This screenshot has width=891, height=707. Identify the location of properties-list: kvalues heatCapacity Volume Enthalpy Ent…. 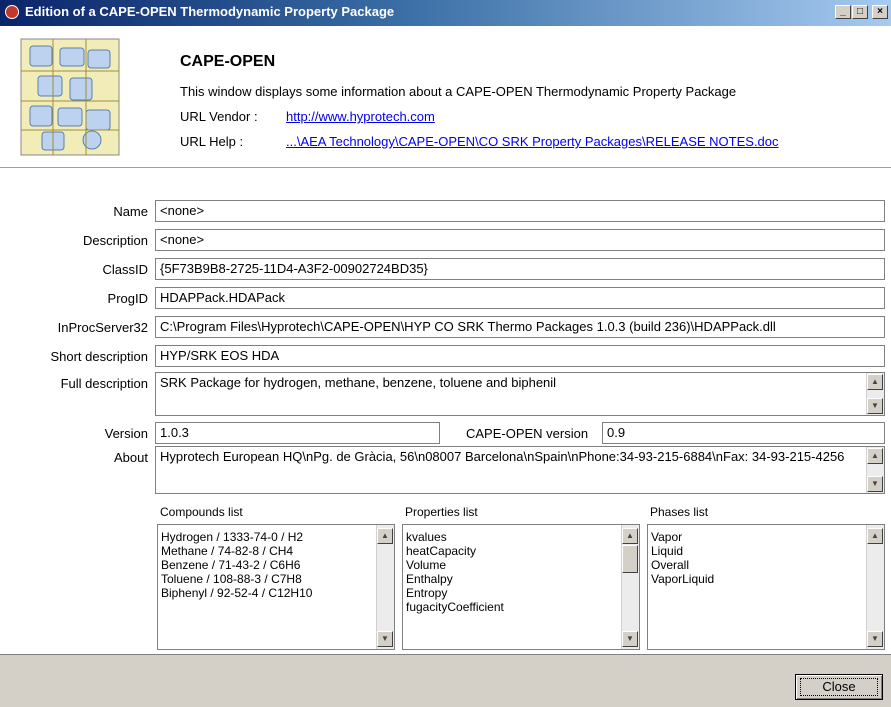
(521, 587).